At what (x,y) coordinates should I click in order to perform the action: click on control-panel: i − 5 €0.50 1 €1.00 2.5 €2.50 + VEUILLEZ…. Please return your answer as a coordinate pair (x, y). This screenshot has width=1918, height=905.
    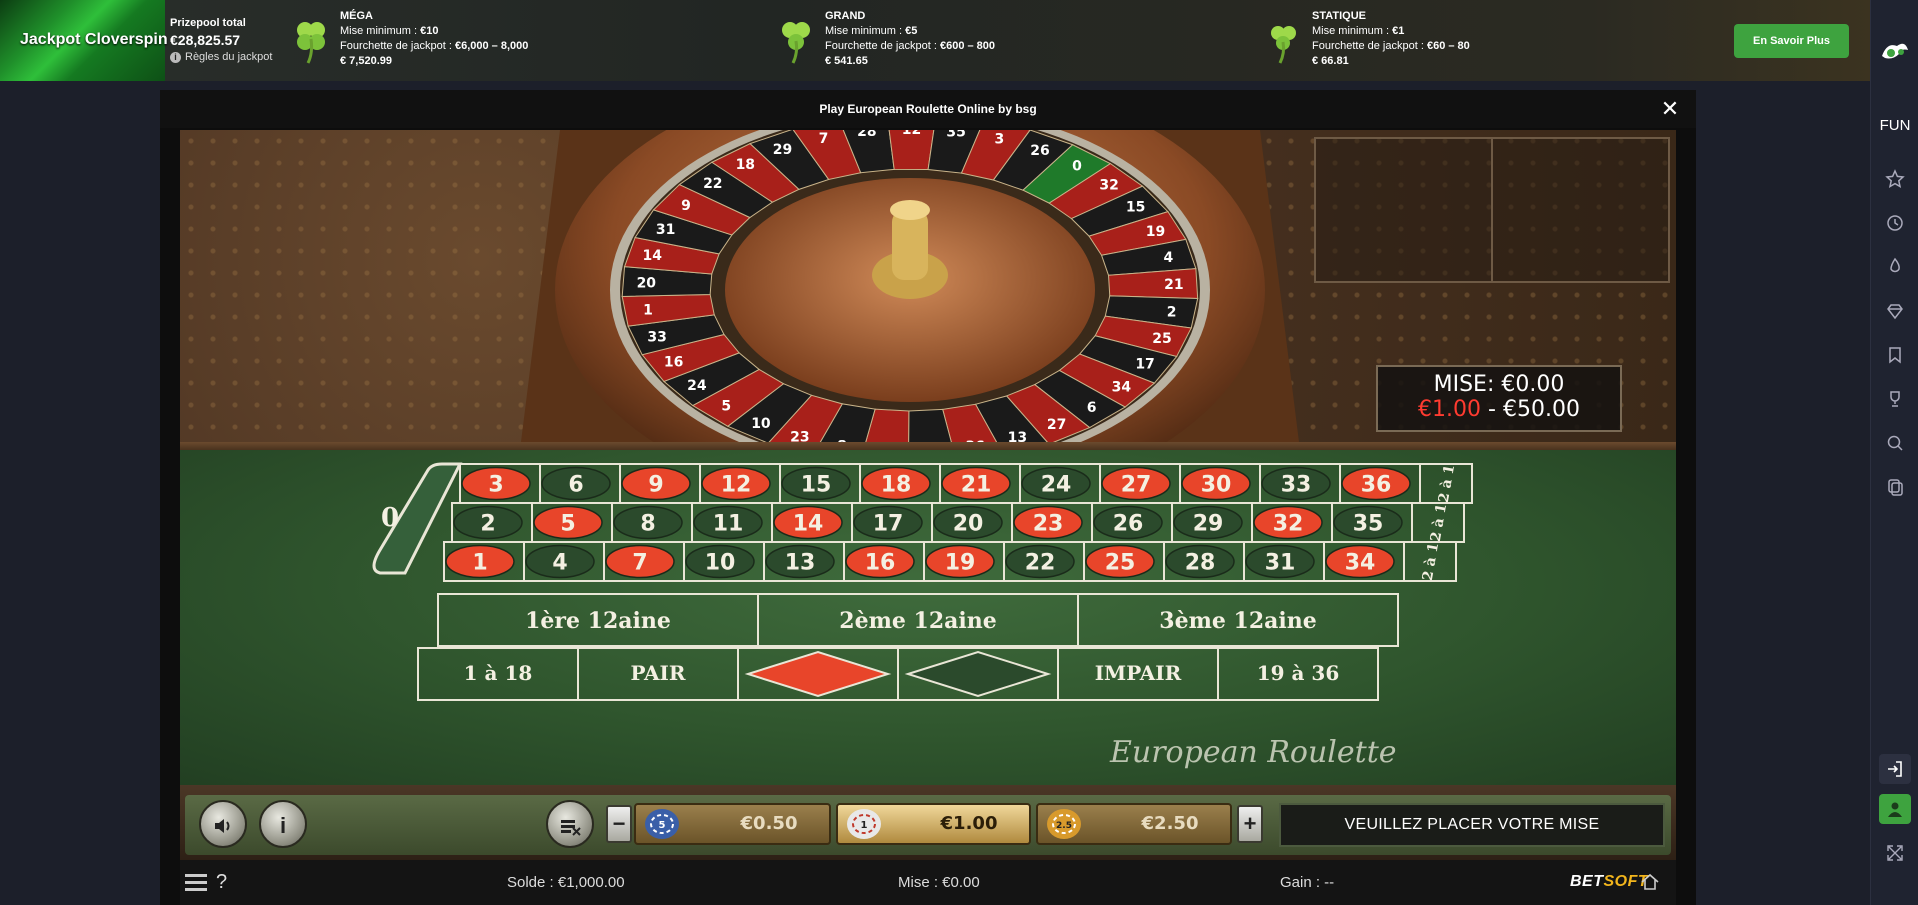
    Looking at the image, I should click on (928, 825).